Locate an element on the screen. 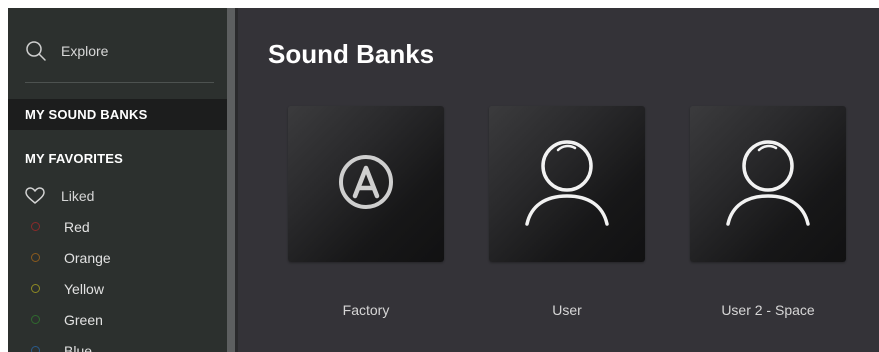 This screenshot has height=352, width=879. arturia-logo-icon is located at coordinates (366, 184).